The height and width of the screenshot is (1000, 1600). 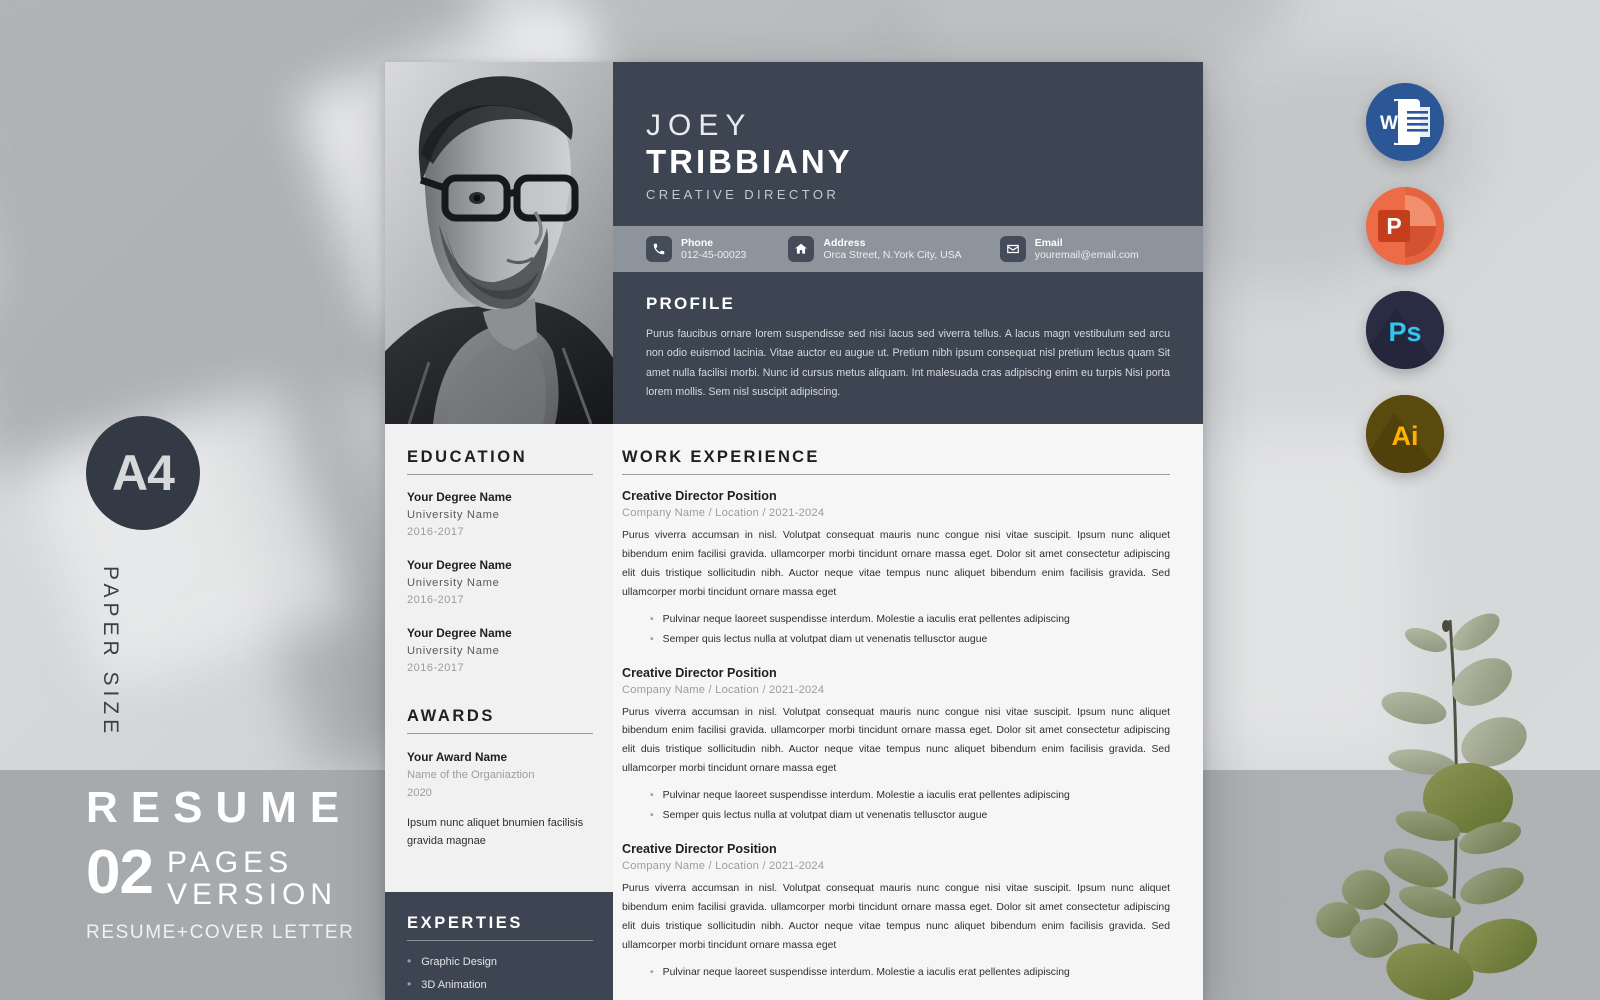 What do you see at coordinates (419, 793) in the screenshot?
I see `award-year: 2020` at bounding box center [419, 793].